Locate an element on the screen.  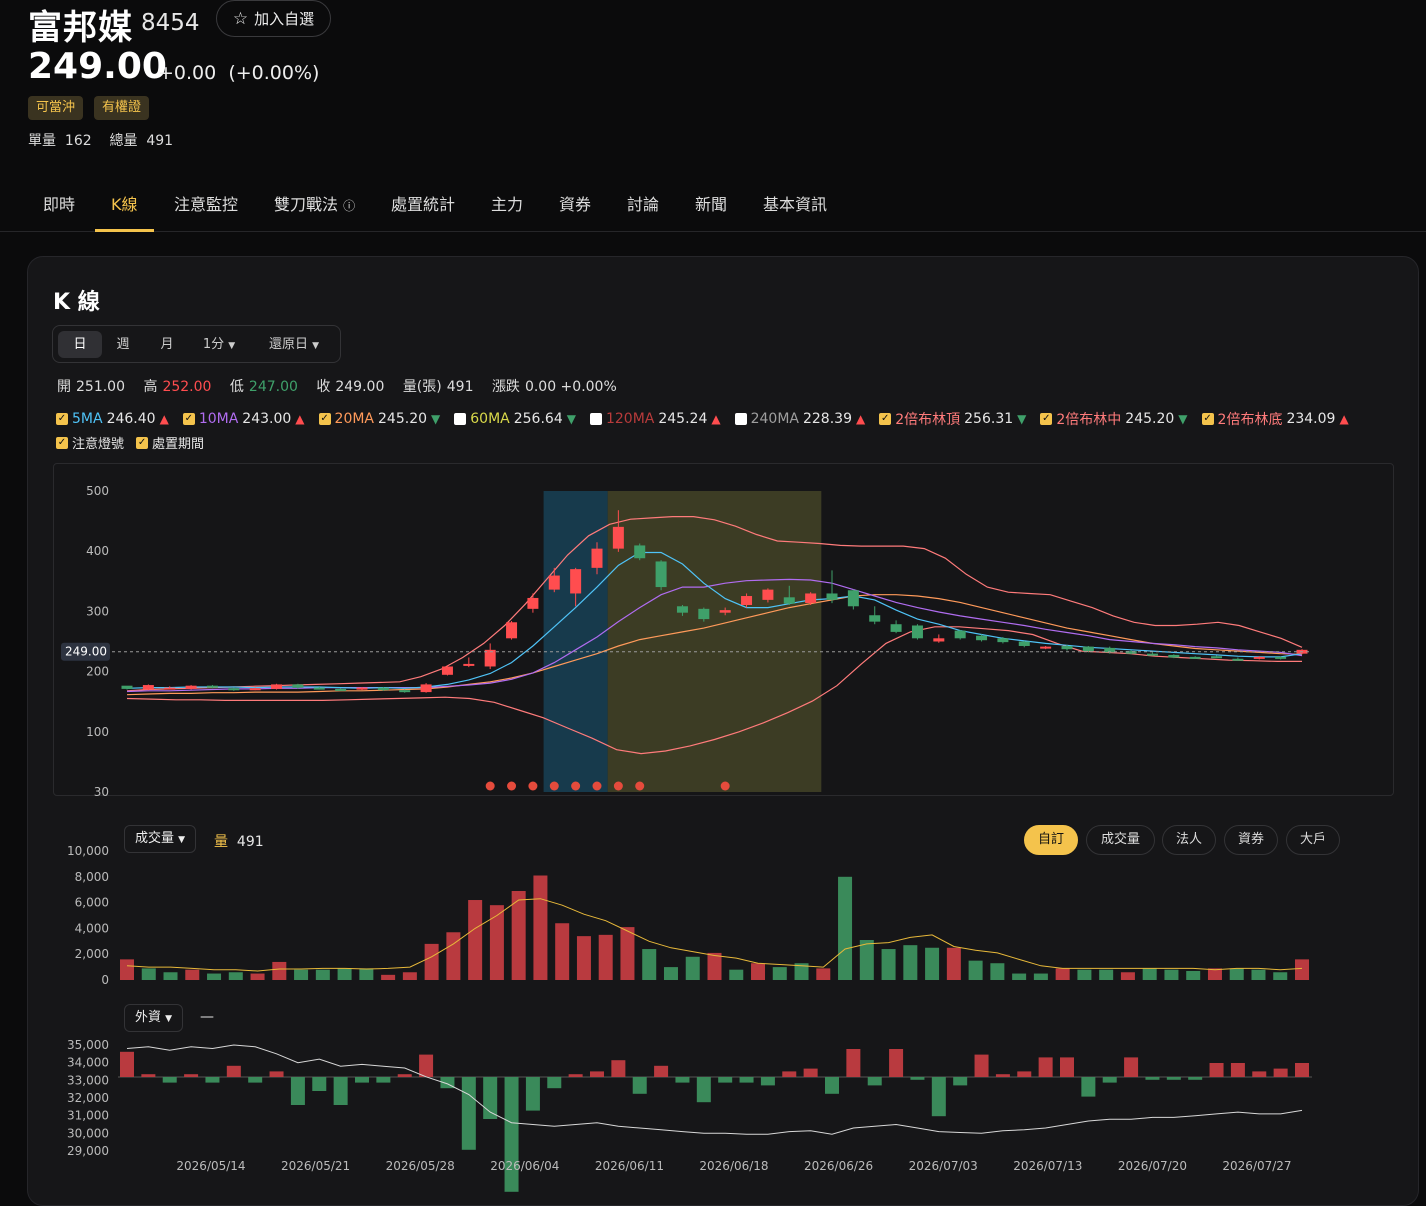
volume-selector: 成交量 ▼ is located at coordinates (160, 839).